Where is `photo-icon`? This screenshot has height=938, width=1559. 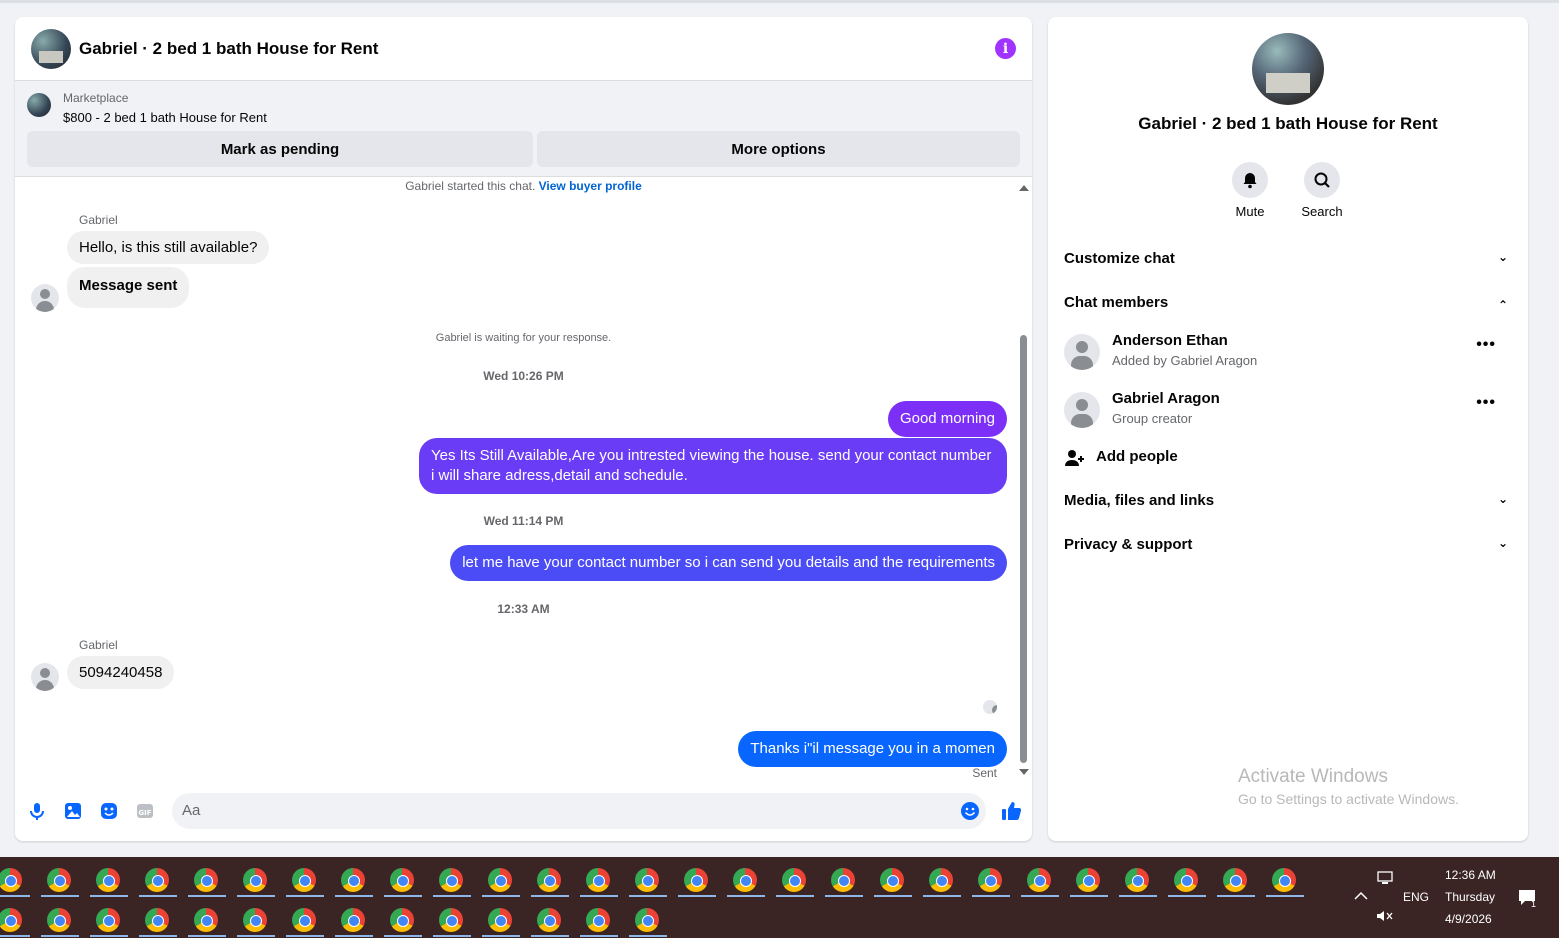 photo-icon is located at coordinates (73, 811).